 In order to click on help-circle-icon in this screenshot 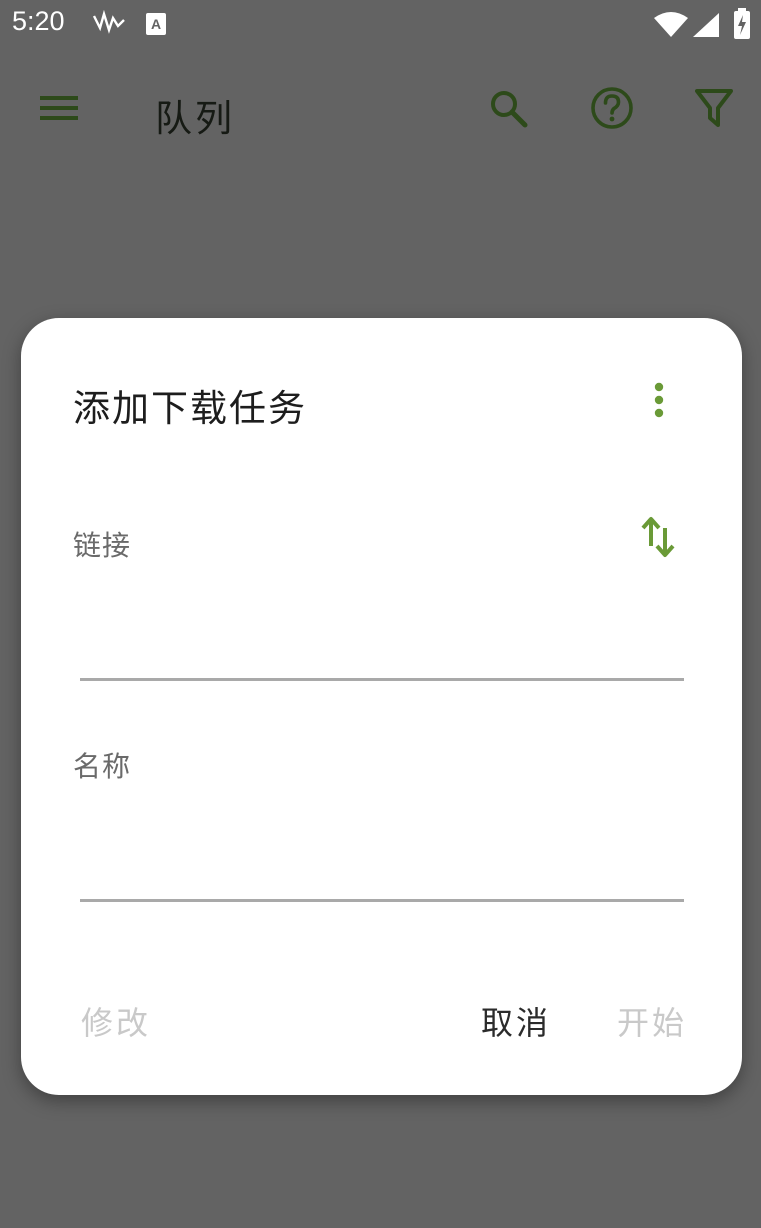, I will do `click(612, 110)`.